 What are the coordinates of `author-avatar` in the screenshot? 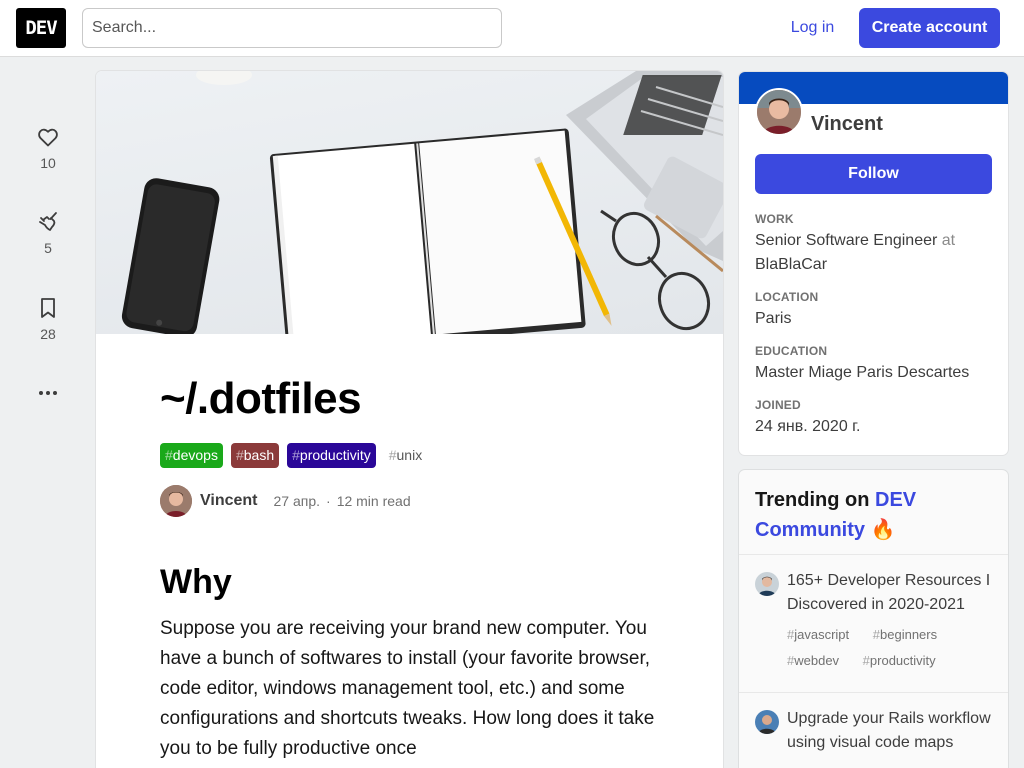 It's located at (176, 501).